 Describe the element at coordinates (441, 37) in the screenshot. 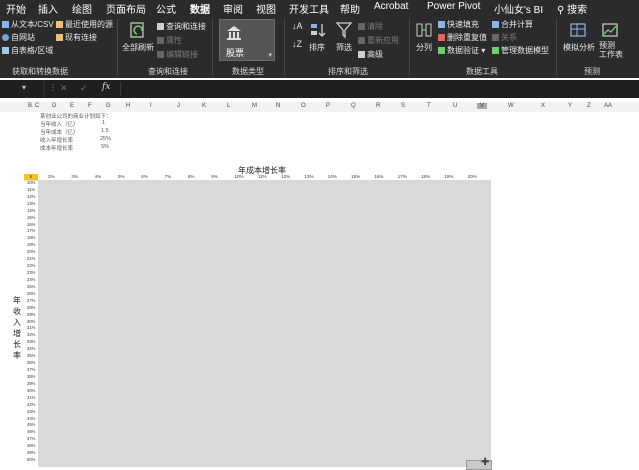

I see `remove-duplicates-icon` at that location.